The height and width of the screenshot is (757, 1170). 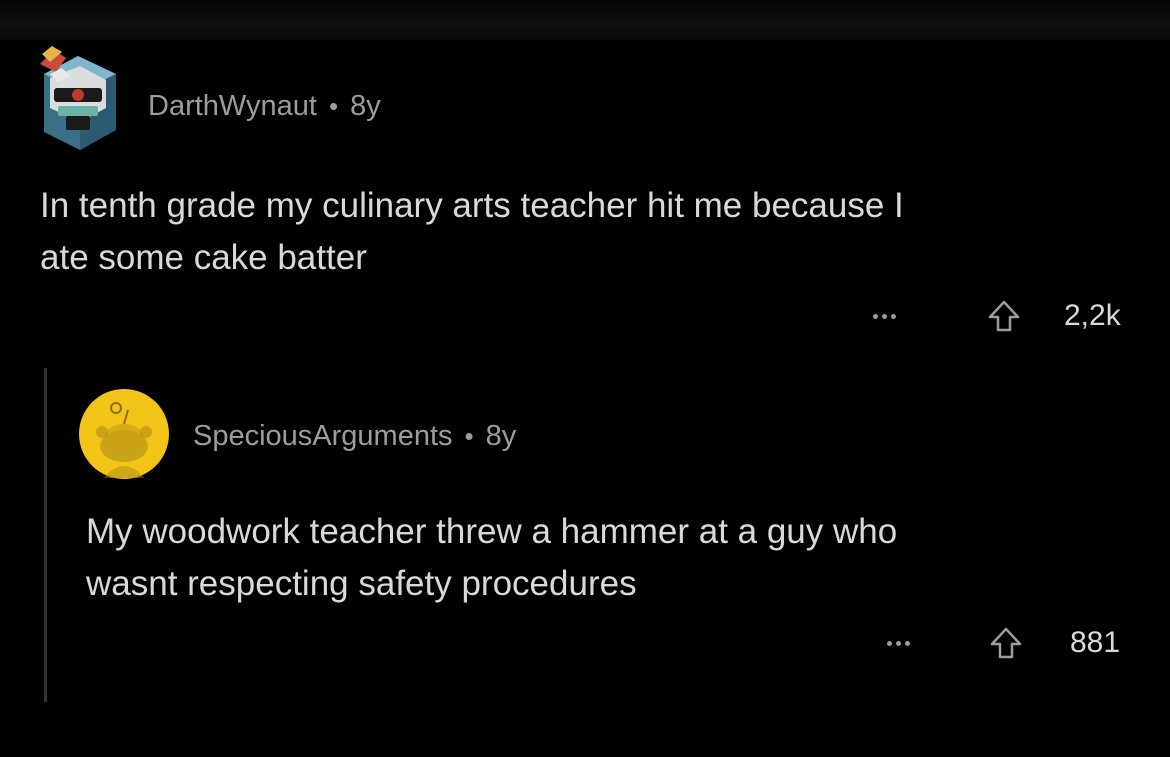 I want to click on top-bar, so click(x=585, y=20).